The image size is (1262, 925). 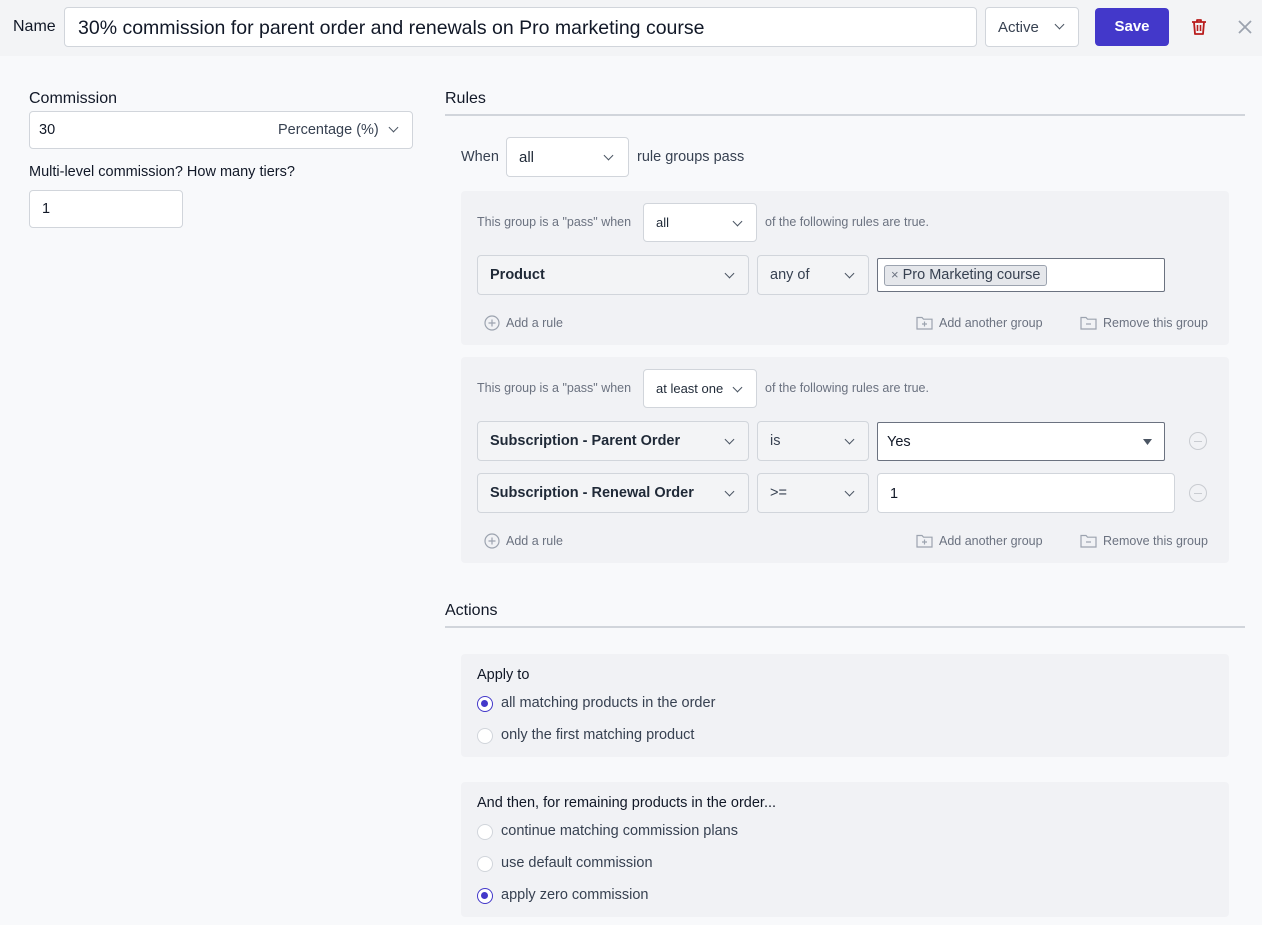 What do you see at coordinates (1132, 27) in the screenshot?
I see `save-button: Save` at bounding box center [1132, 27].